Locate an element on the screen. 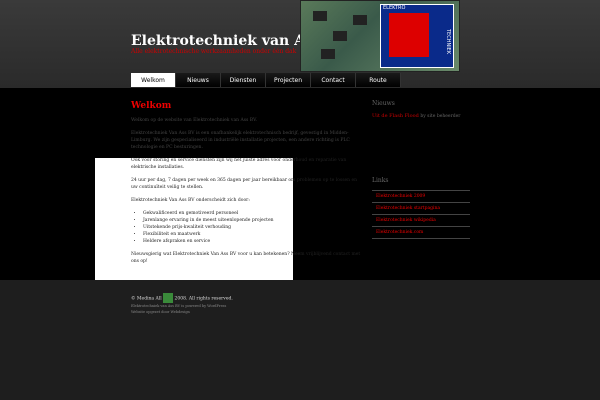 The width and height of the screenshot is (600, 400). sidebar-link: Elektrotechniek startpagina is located at coordinates (421, 208).